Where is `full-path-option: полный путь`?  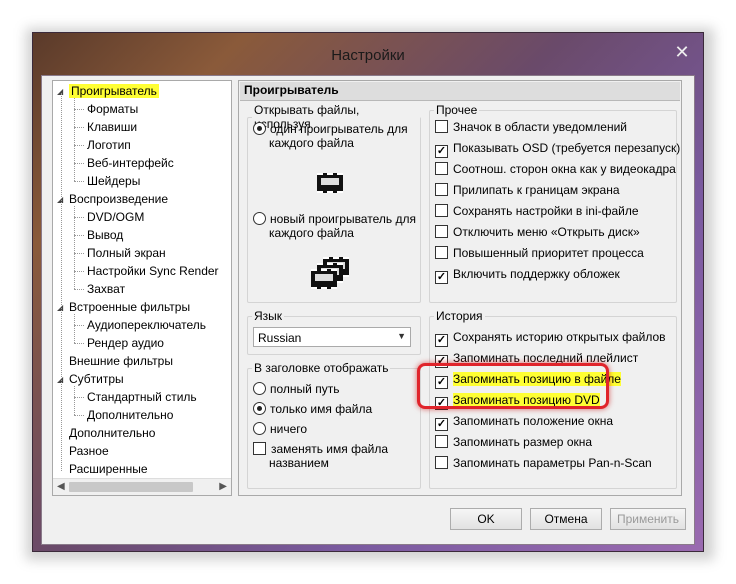 full-path-option: полный путь is located at coordinates (296, 390).